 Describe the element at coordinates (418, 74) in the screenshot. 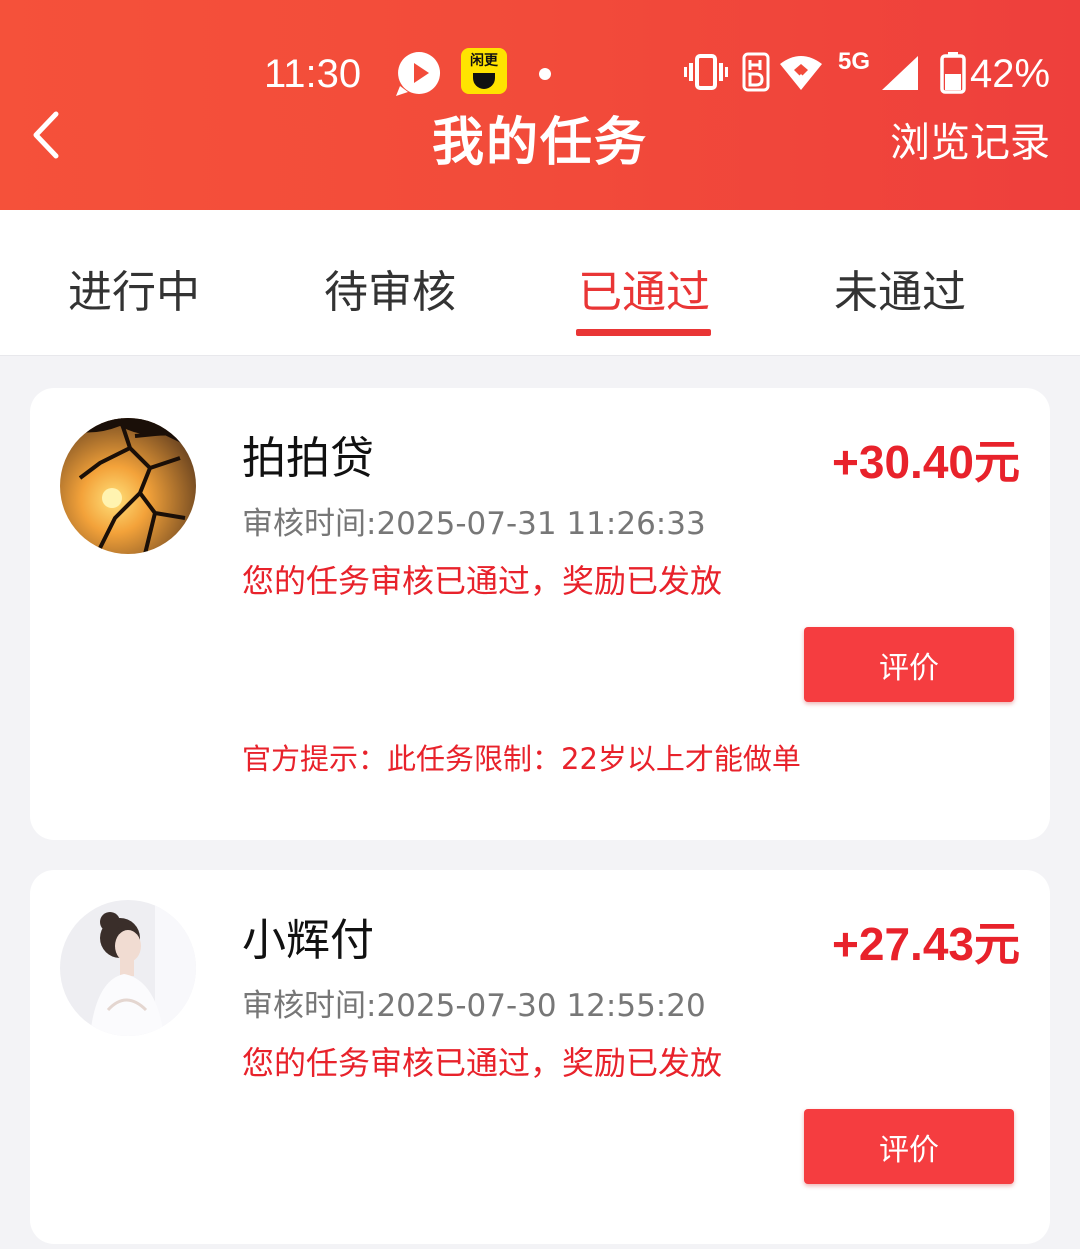

I see `video-app-icon` at that location.